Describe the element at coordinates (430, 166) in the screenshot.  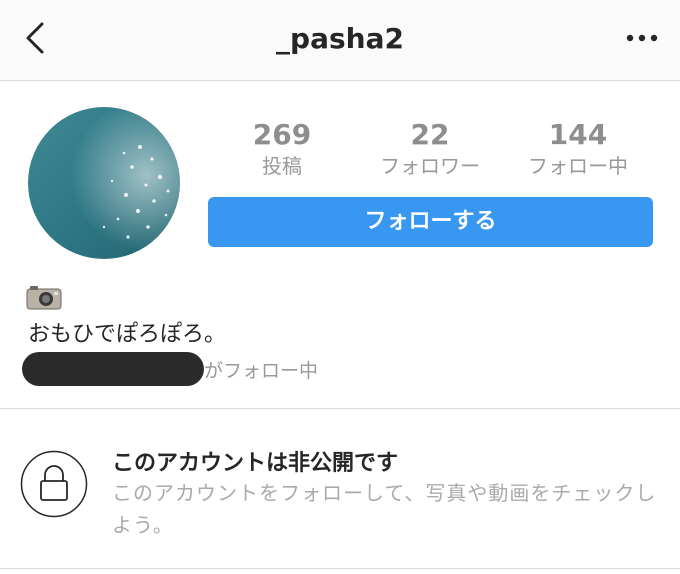
I see `followers-label: フォロワー` at that location.